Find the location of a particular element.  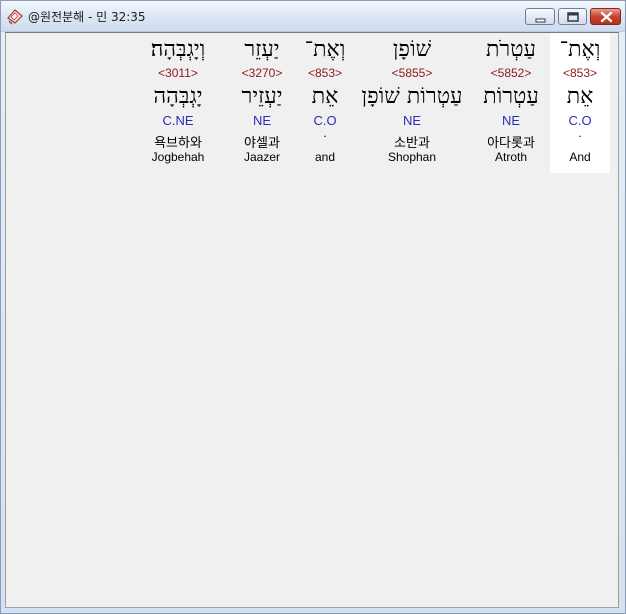

close-button is located at coordinates (605, 16).